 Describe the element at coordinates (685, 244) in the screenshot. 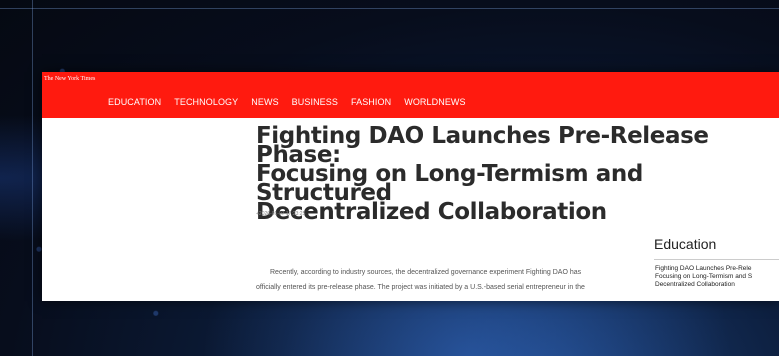

I see `sidebar-title: Education` at that location.